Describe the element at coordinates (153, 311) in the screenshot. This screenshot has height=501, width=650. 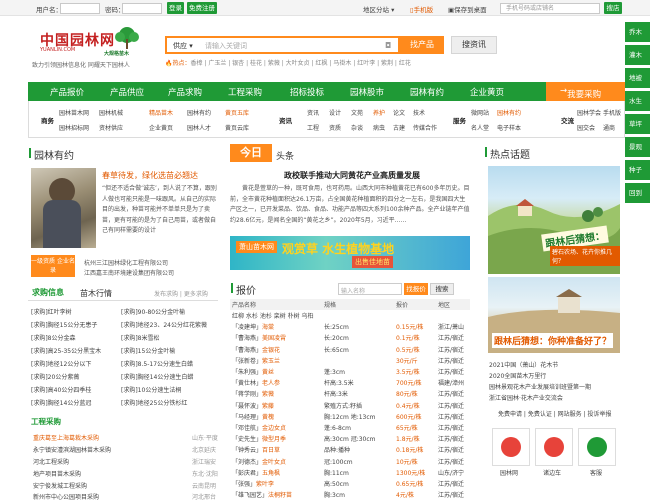
I see `list-item: [求购]90-80公分金叶榆` at that location.